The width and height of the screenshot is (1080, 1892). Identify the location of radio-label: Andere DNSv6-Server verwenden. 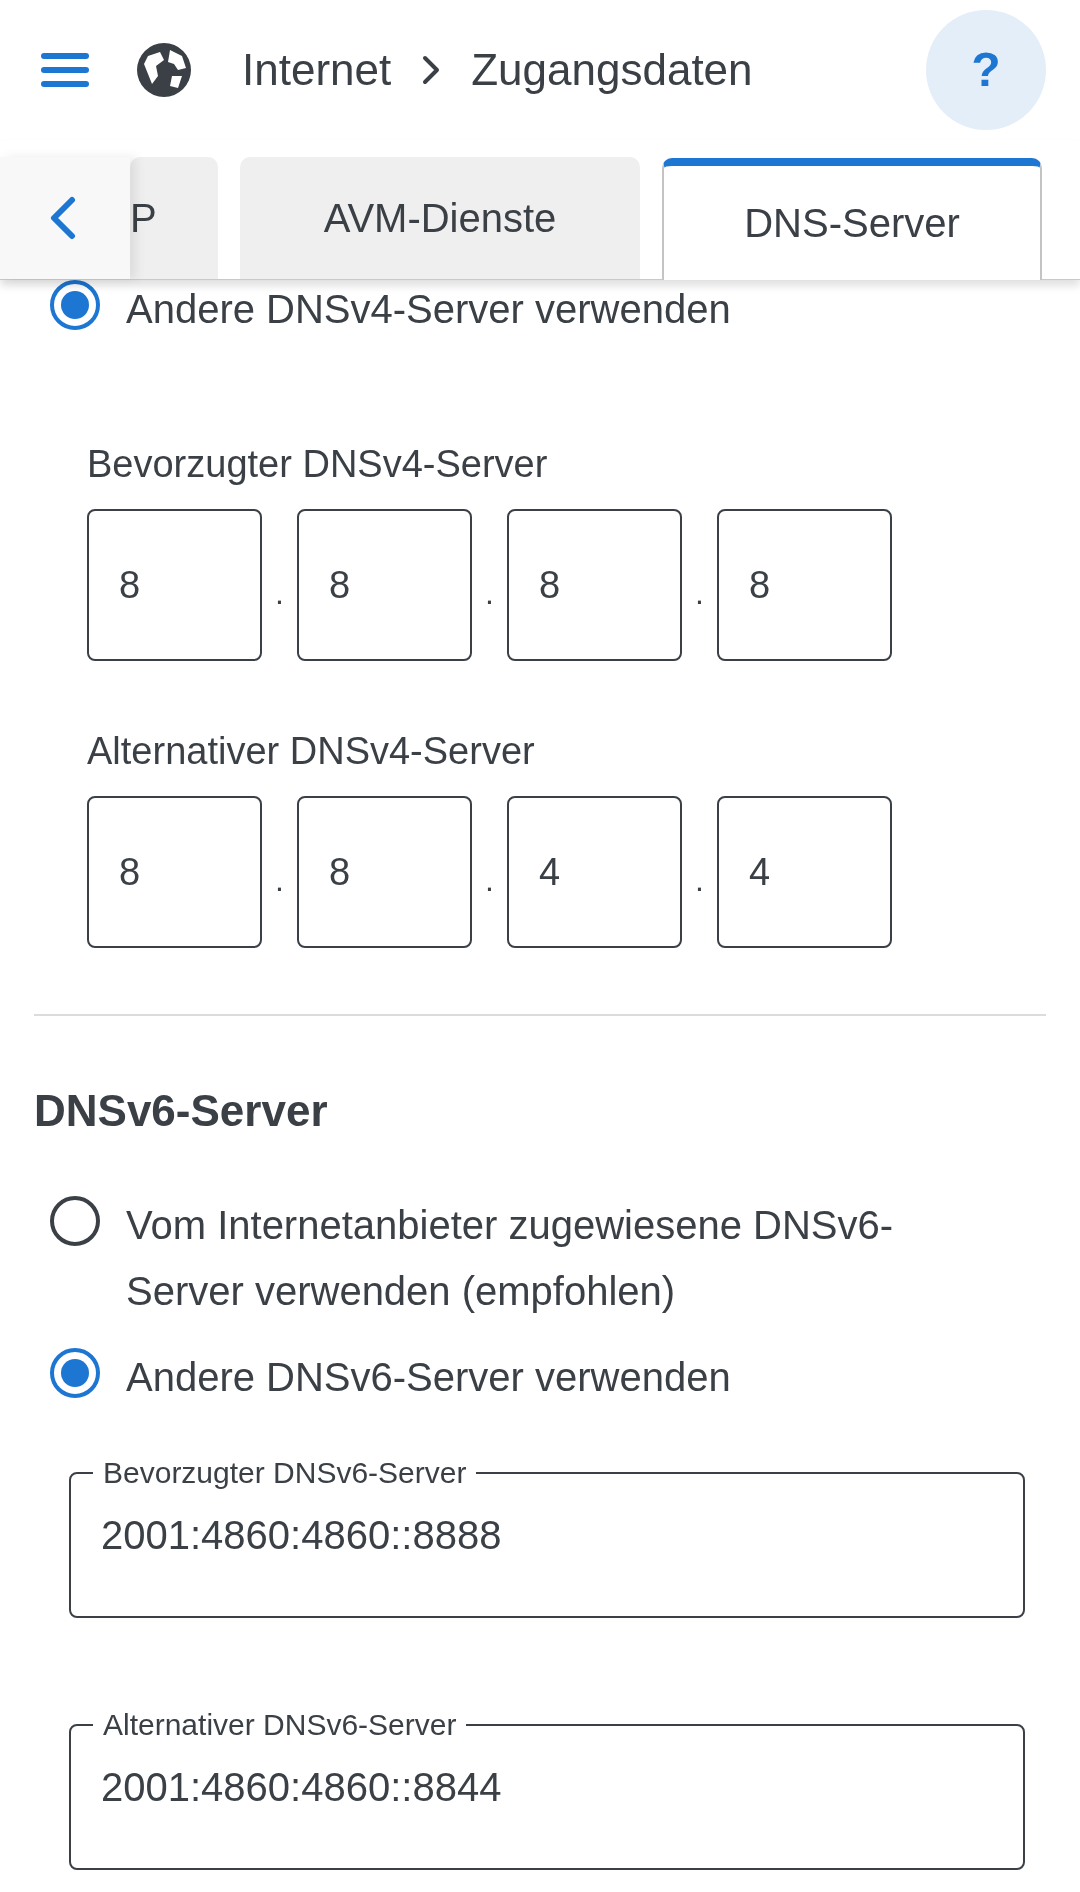
(428, 1377).